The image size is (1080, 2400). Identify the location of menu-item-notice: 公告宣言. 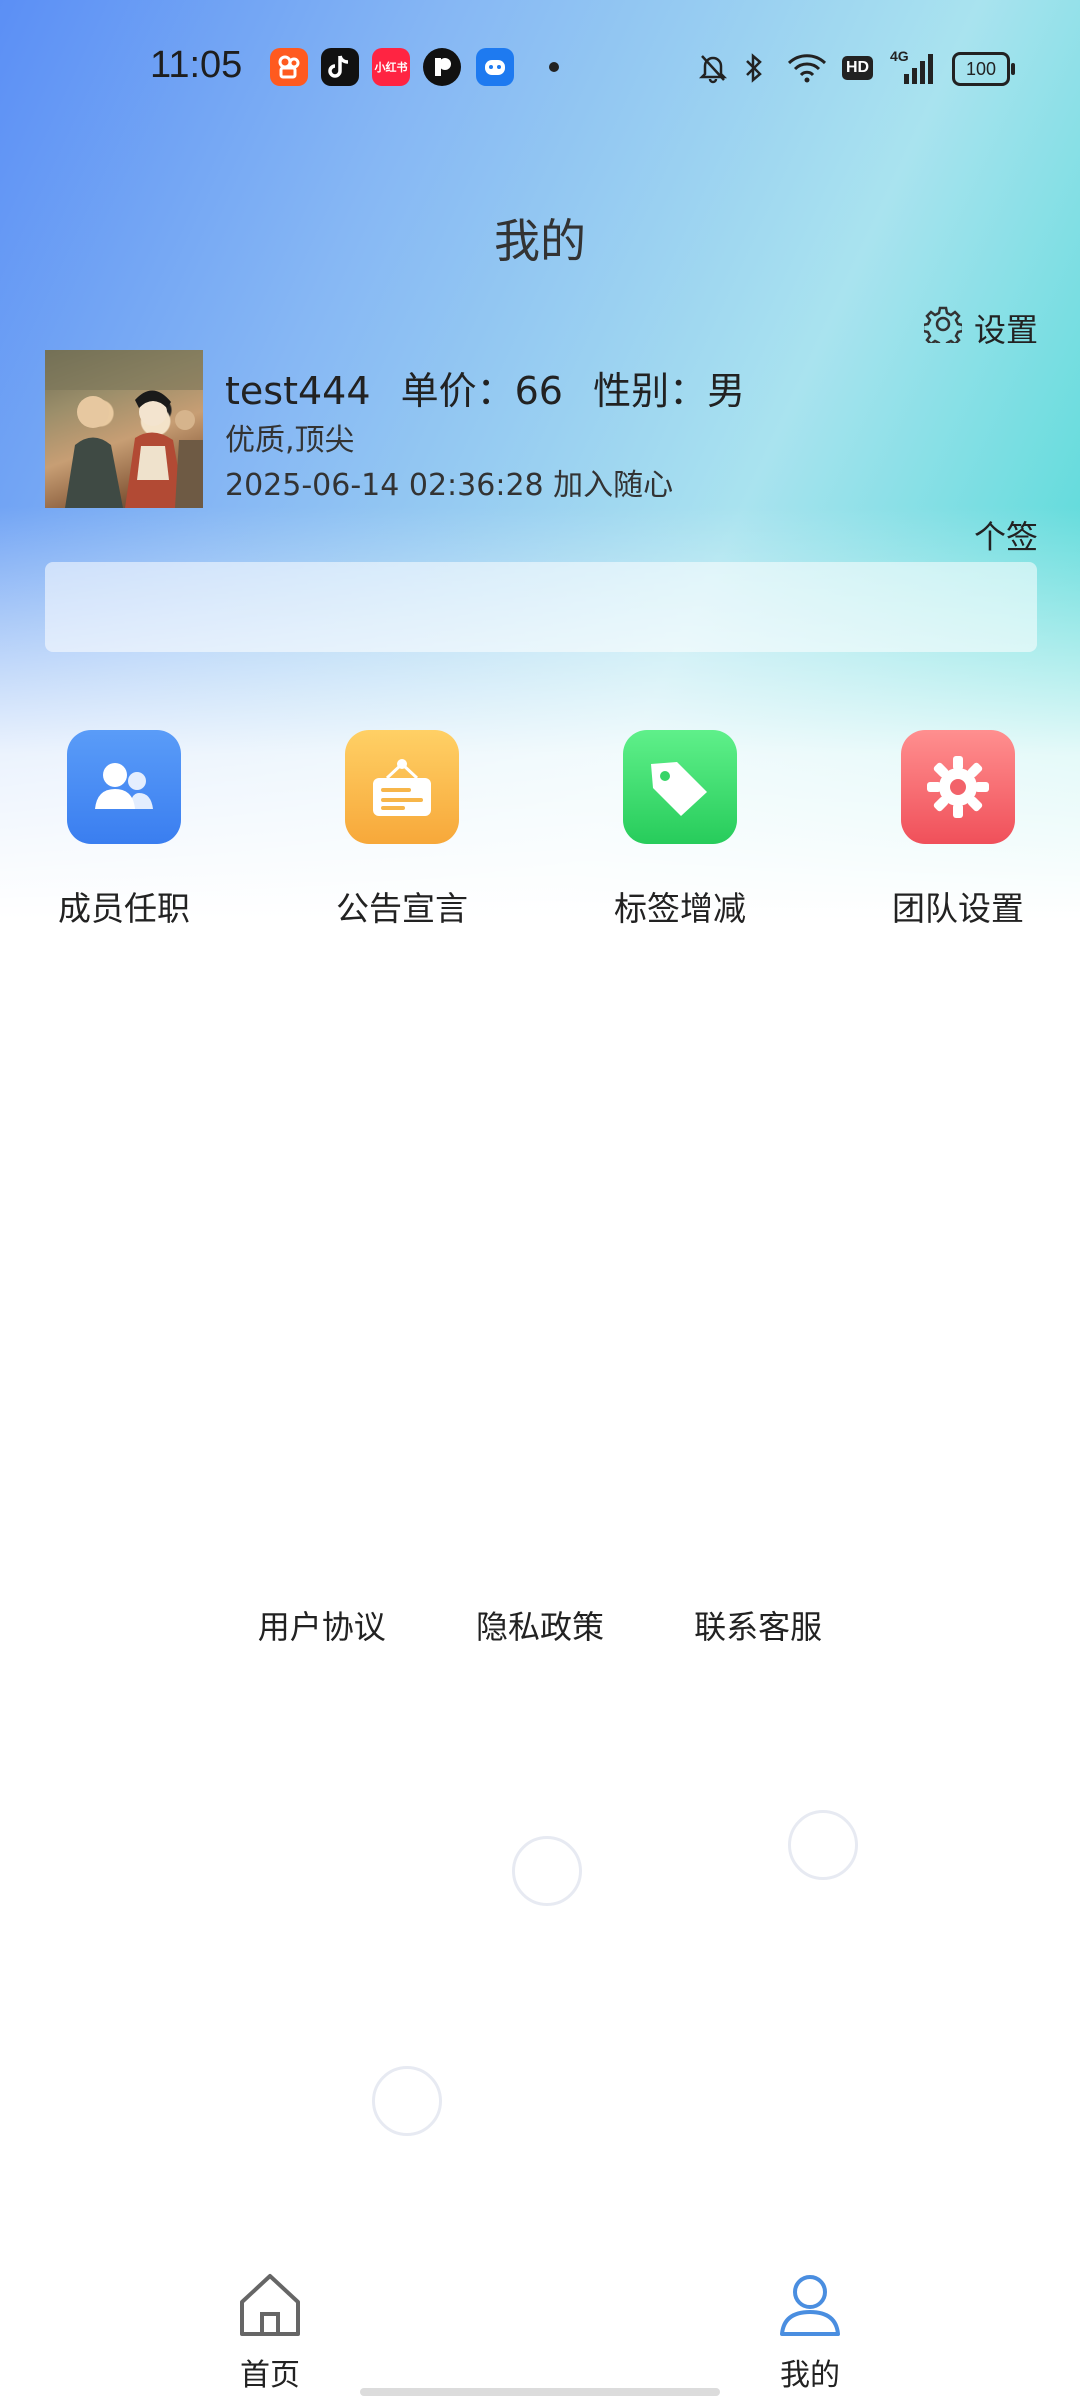
(402, 830).